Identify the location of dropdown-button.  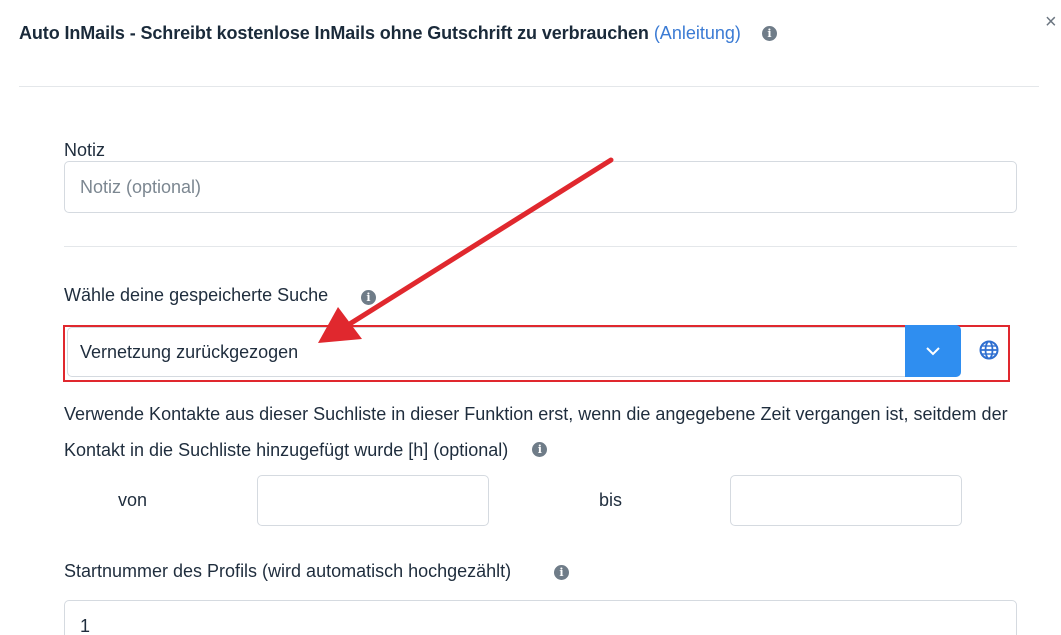
(933, 351).